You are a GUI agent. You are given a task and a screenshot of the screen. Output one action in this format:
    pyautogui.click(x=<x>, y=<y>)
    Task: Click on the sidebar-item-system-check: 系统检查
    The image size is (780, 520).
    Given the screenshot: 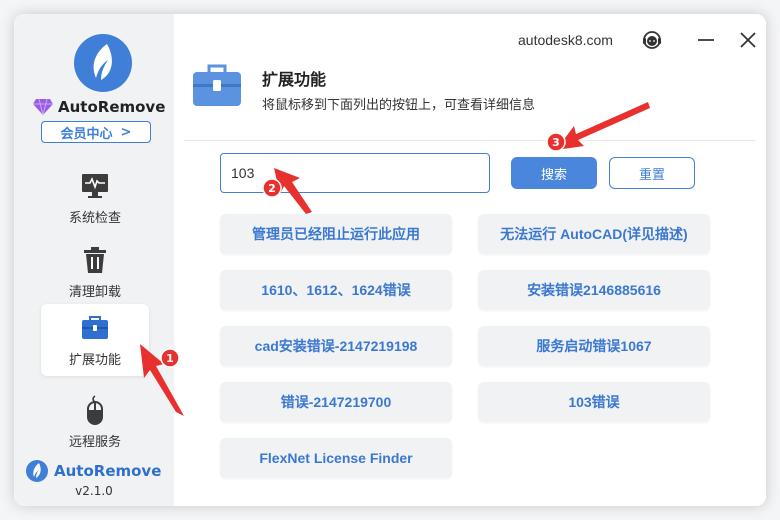 What is the action you would take?
    pyautogui.click(x=95, y=198)
    